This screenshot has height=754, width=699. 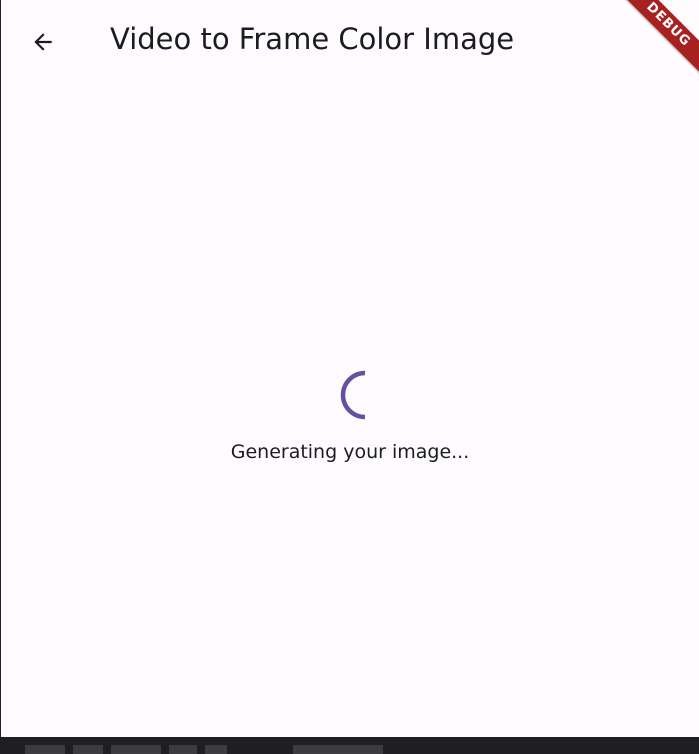 What do you see at coordinates (312, 39) in the screenshot?
I see `page-title: Video to Frame Color Image` at bounding box center [312, 39].